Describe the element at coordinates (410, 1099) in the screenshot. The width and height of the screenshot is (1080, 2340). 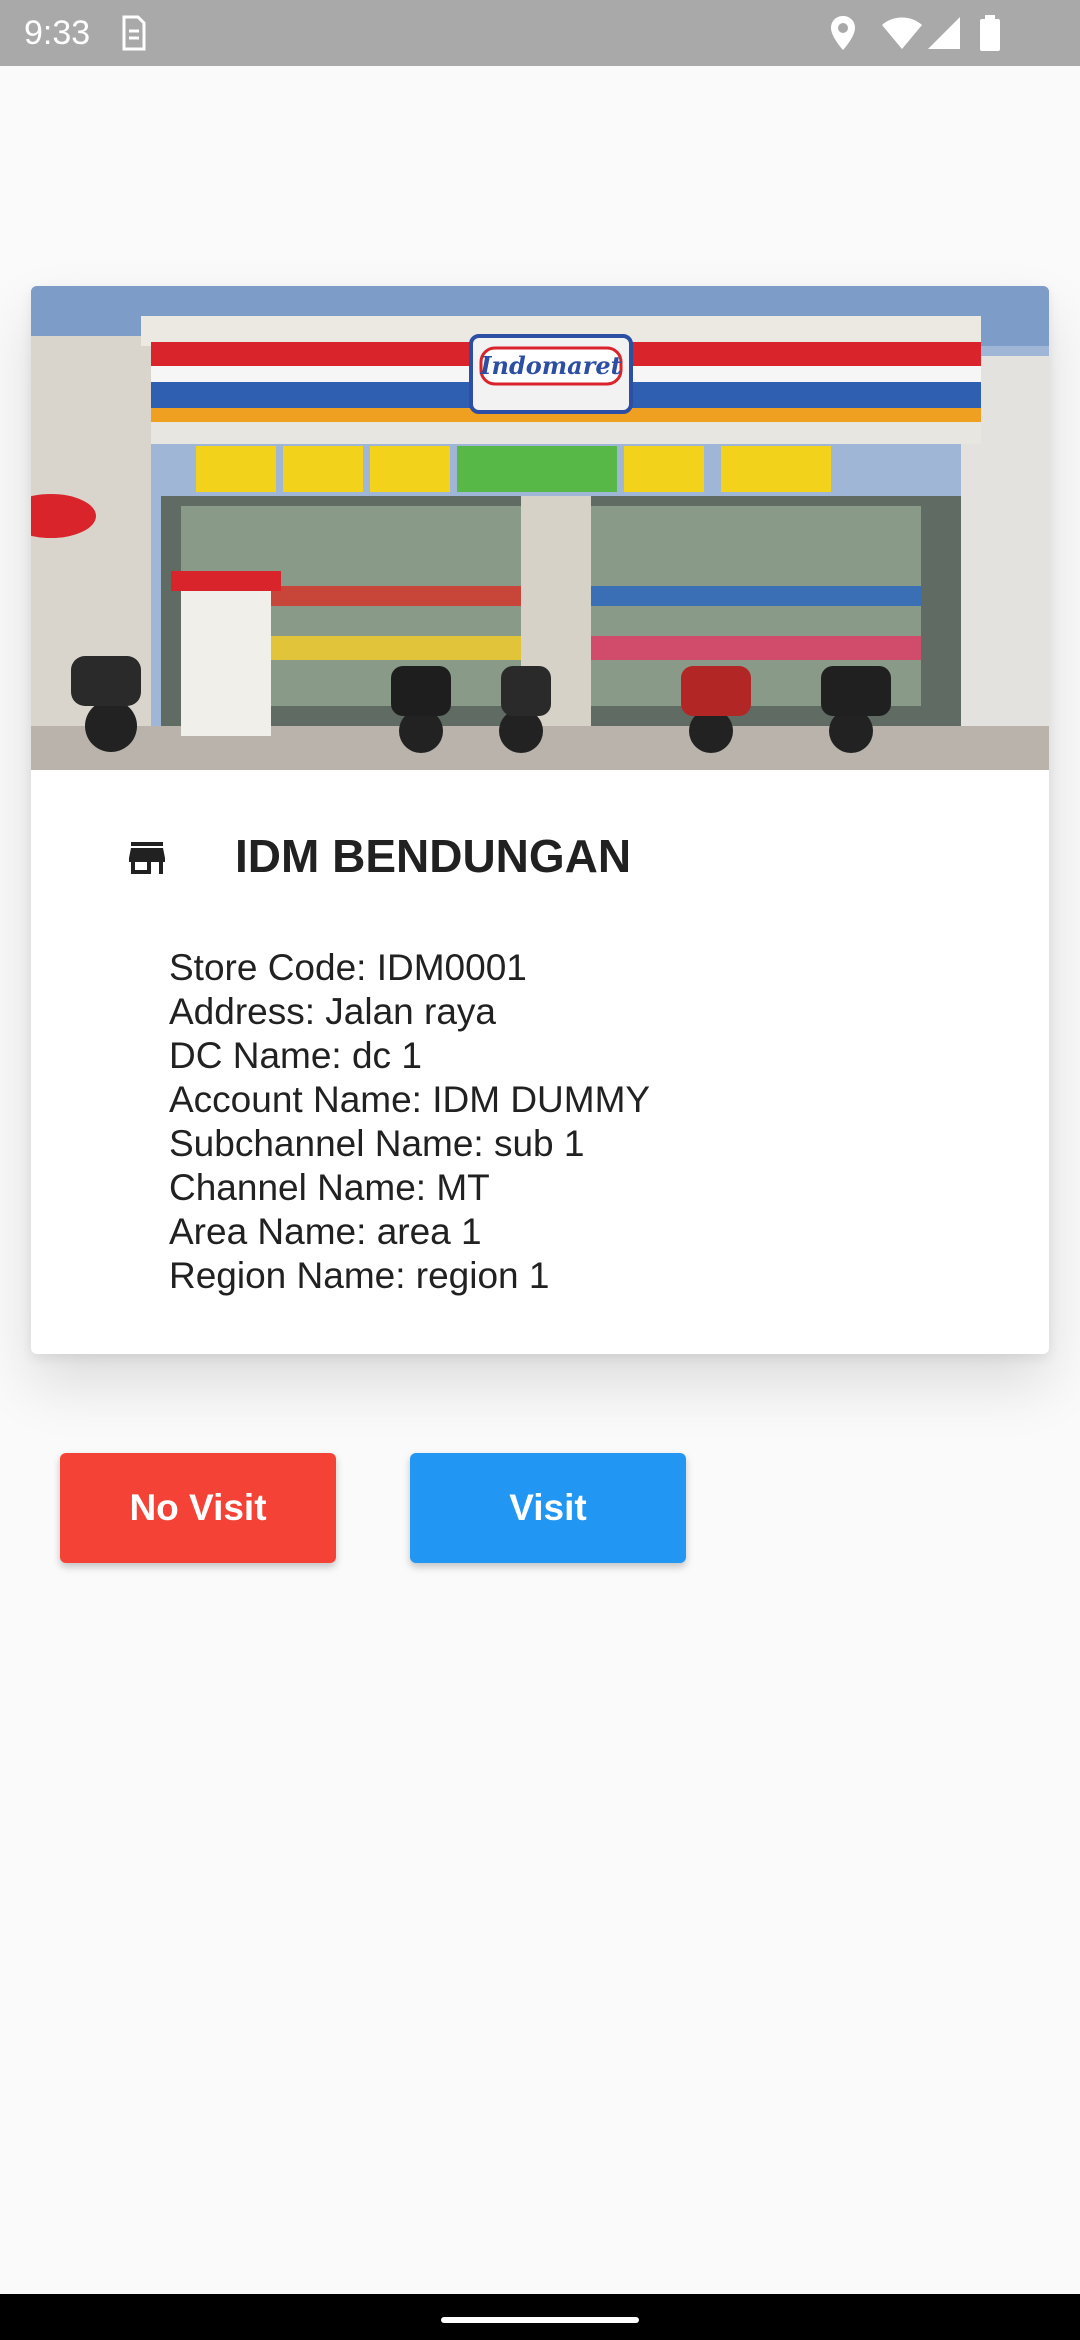
I see `account-name: Account Name: IDM DUMMY` at that location.